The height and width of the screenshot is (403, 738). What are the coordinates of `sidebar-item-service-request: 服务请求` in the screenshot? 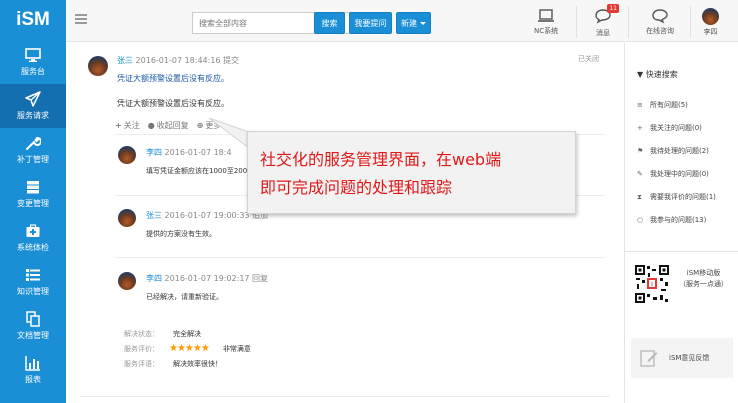 It's located at (33, 106).